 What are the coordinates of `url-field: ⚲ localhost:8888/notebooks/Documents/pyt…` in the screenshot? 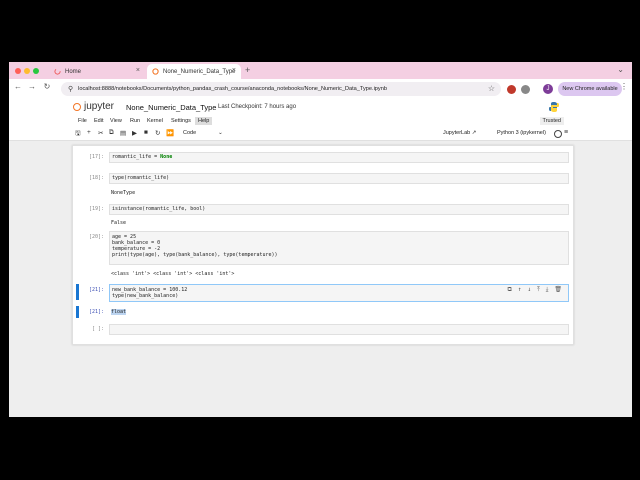 It's located at (281, 89).